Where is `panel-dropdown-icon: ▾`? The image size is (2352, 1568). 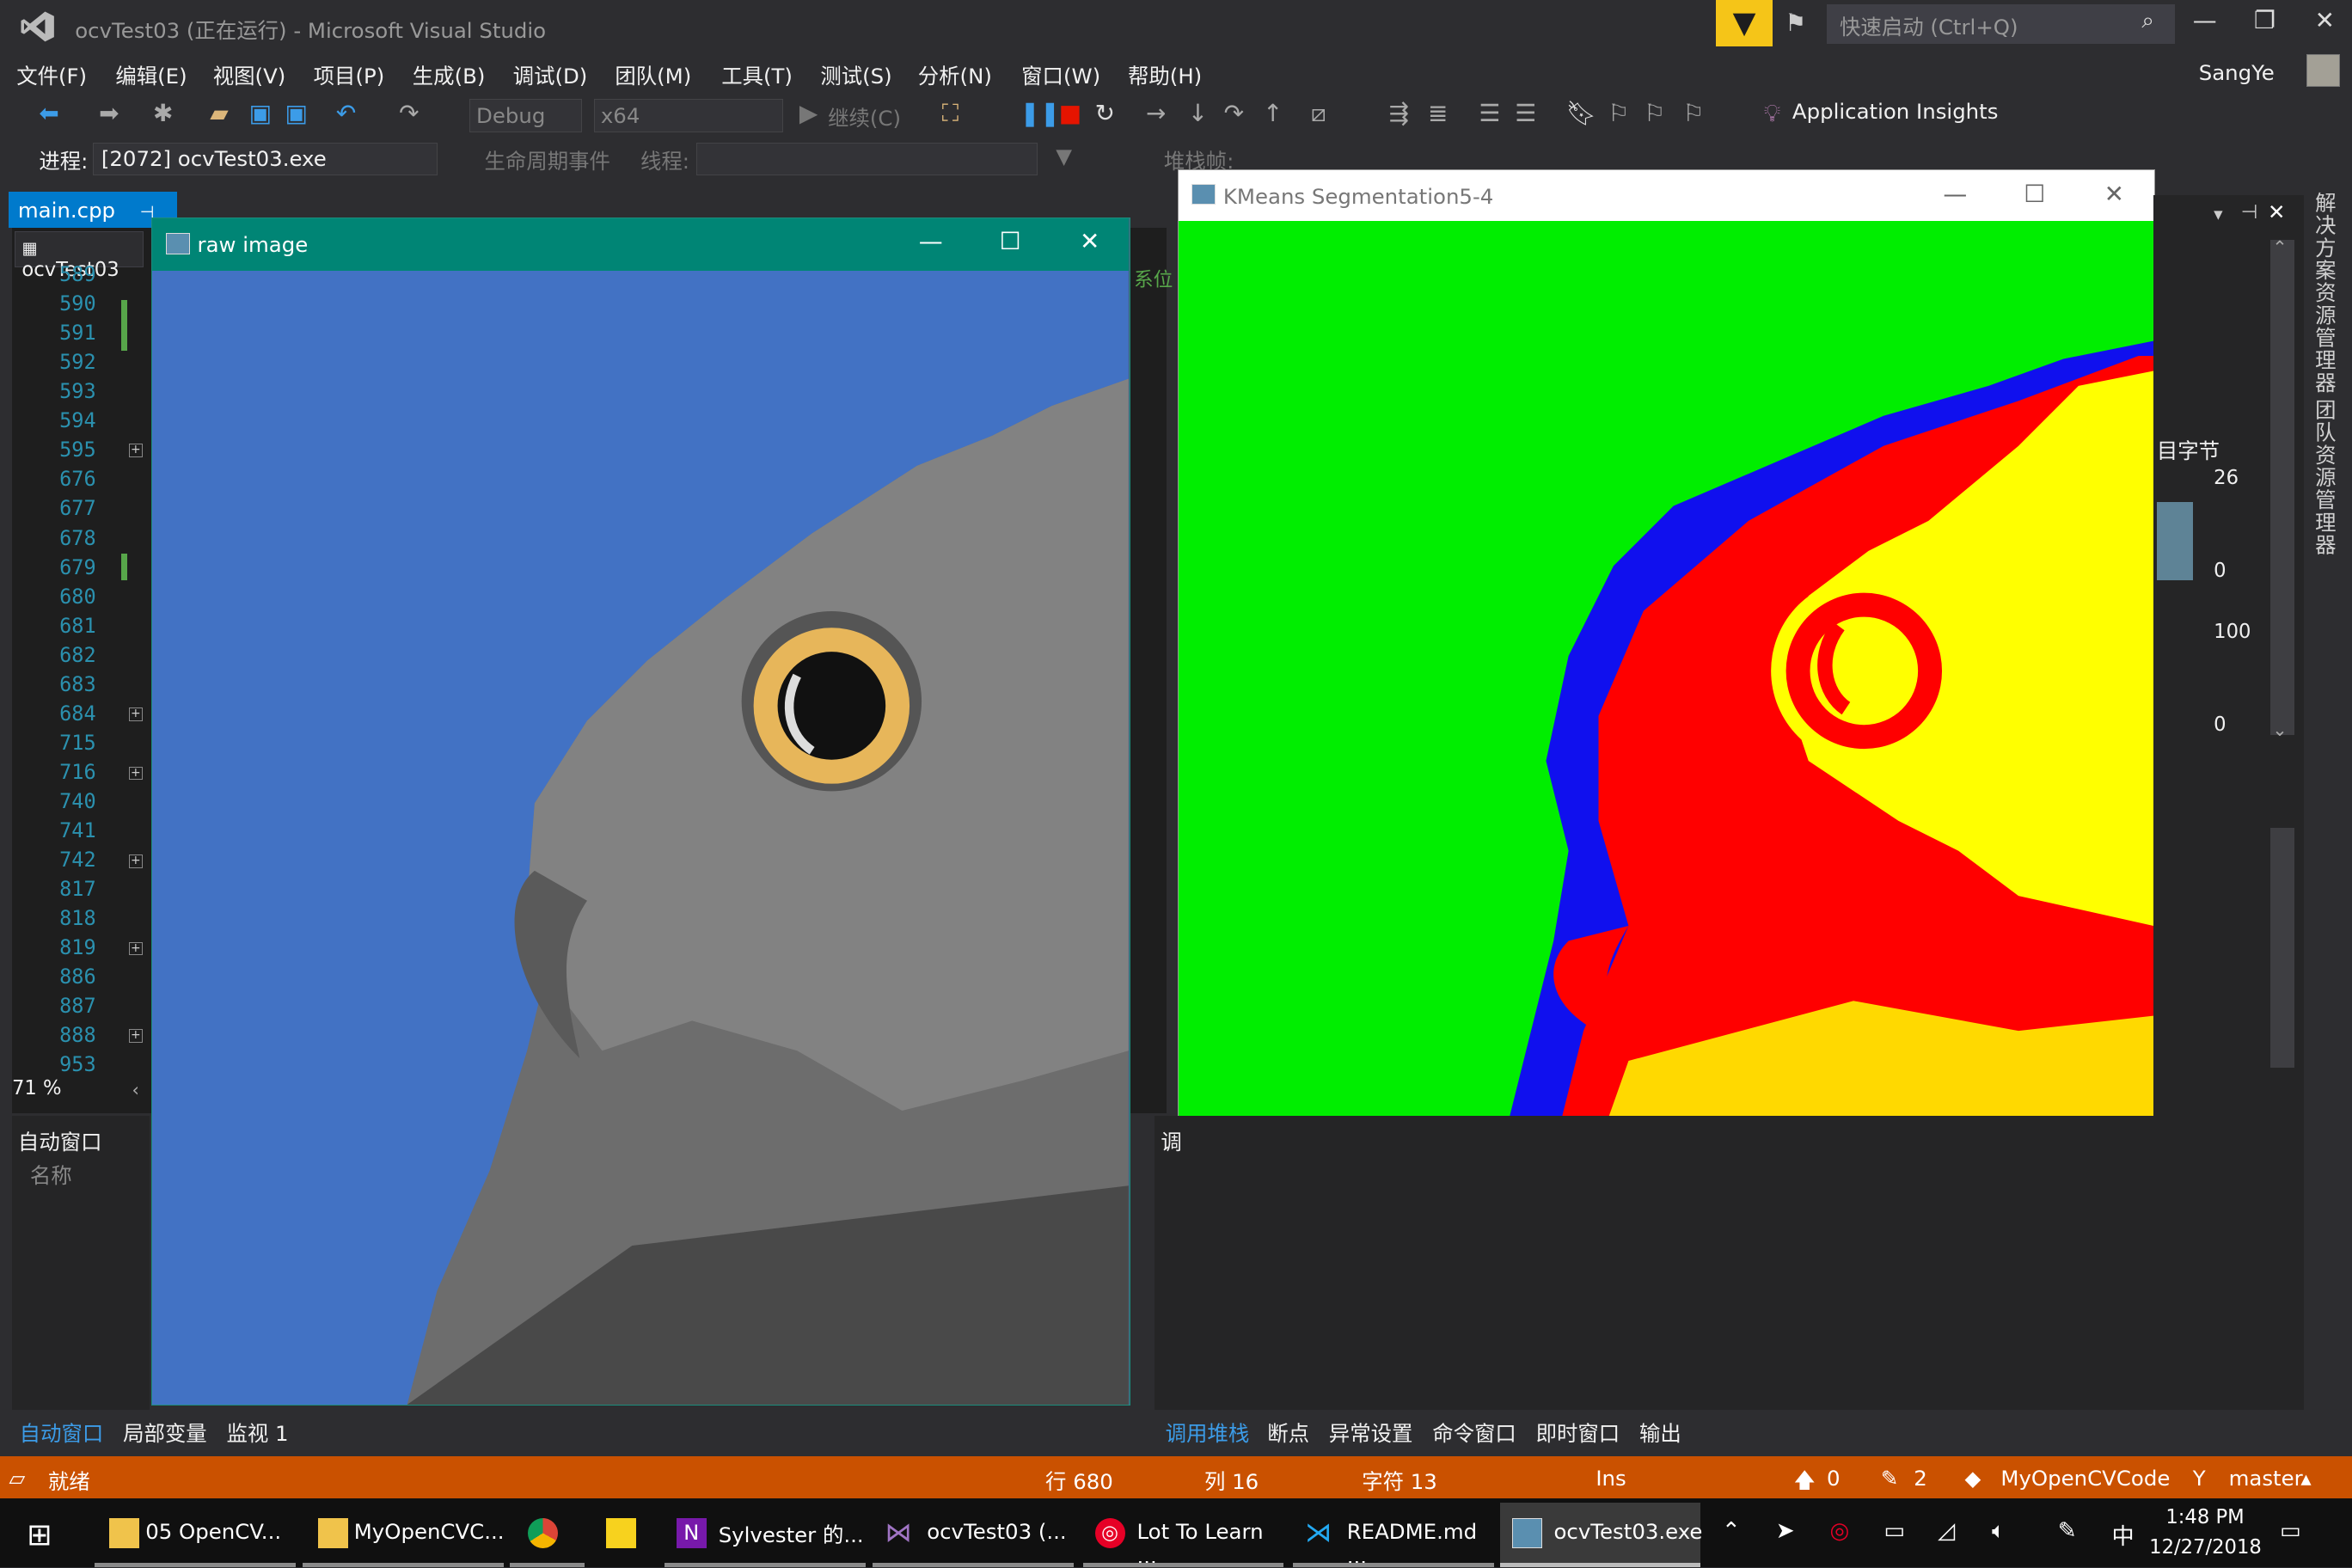 panel-dropdown-icon: ▾ is located at coordinates (2218, 214).